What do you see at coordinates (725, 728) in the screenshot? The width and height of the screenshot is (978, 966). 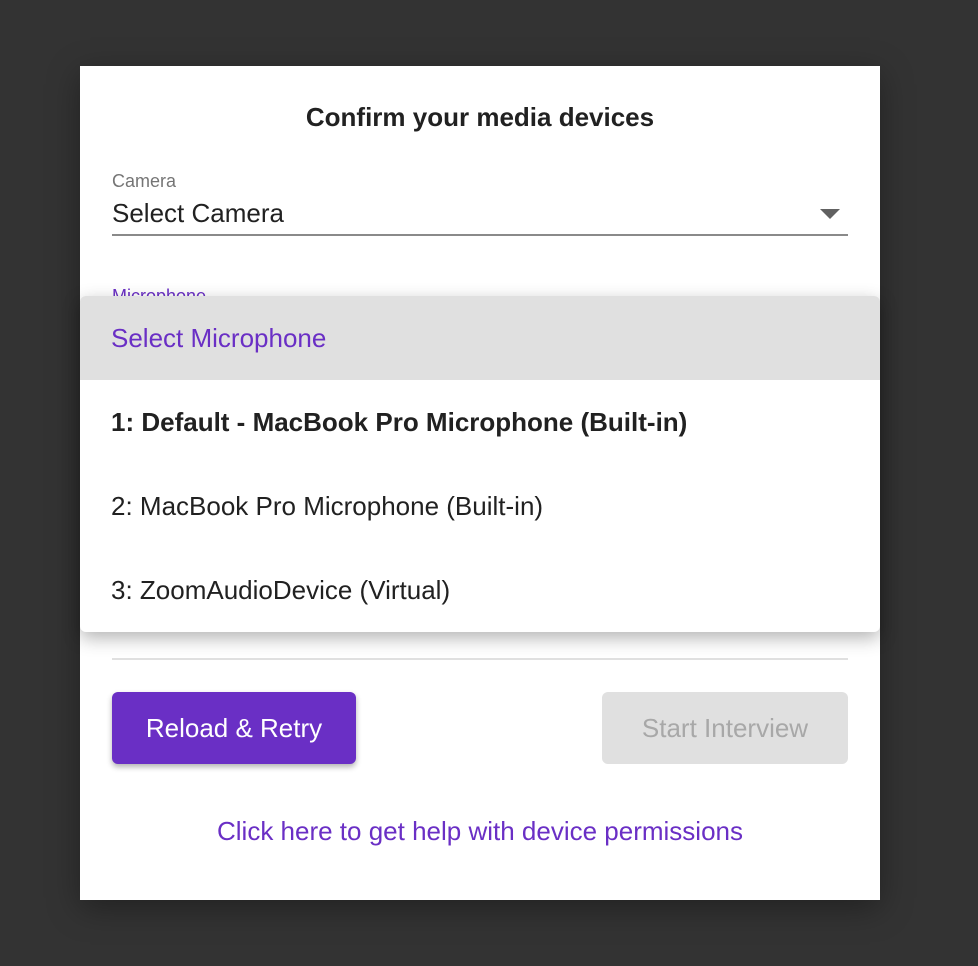 I see `start-interview-button: Start Interview` at bounding box center [725, 728].